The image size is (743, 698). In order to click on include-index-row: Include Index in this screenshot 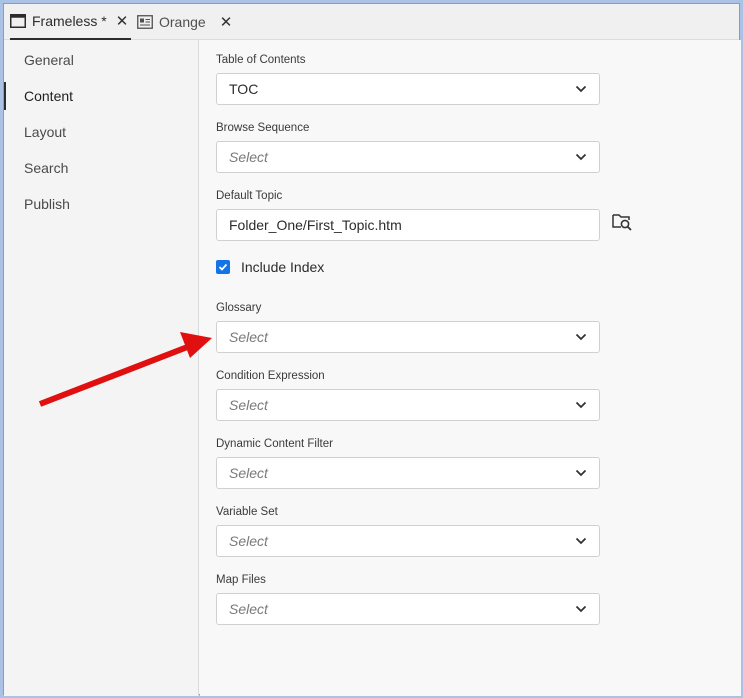, I will do `click(270, 267)`.